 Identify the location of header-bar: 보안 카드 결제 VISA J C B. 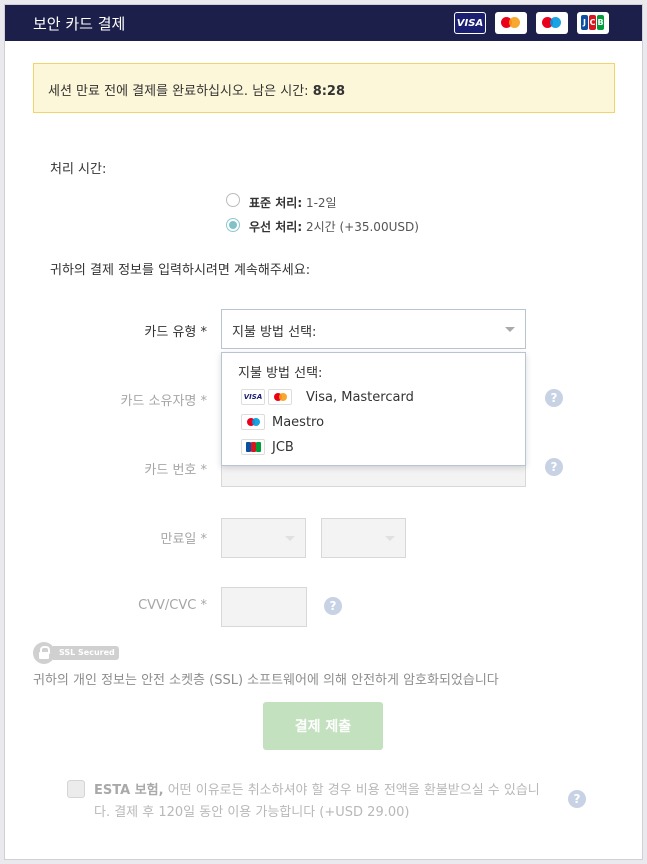
(323, 23).